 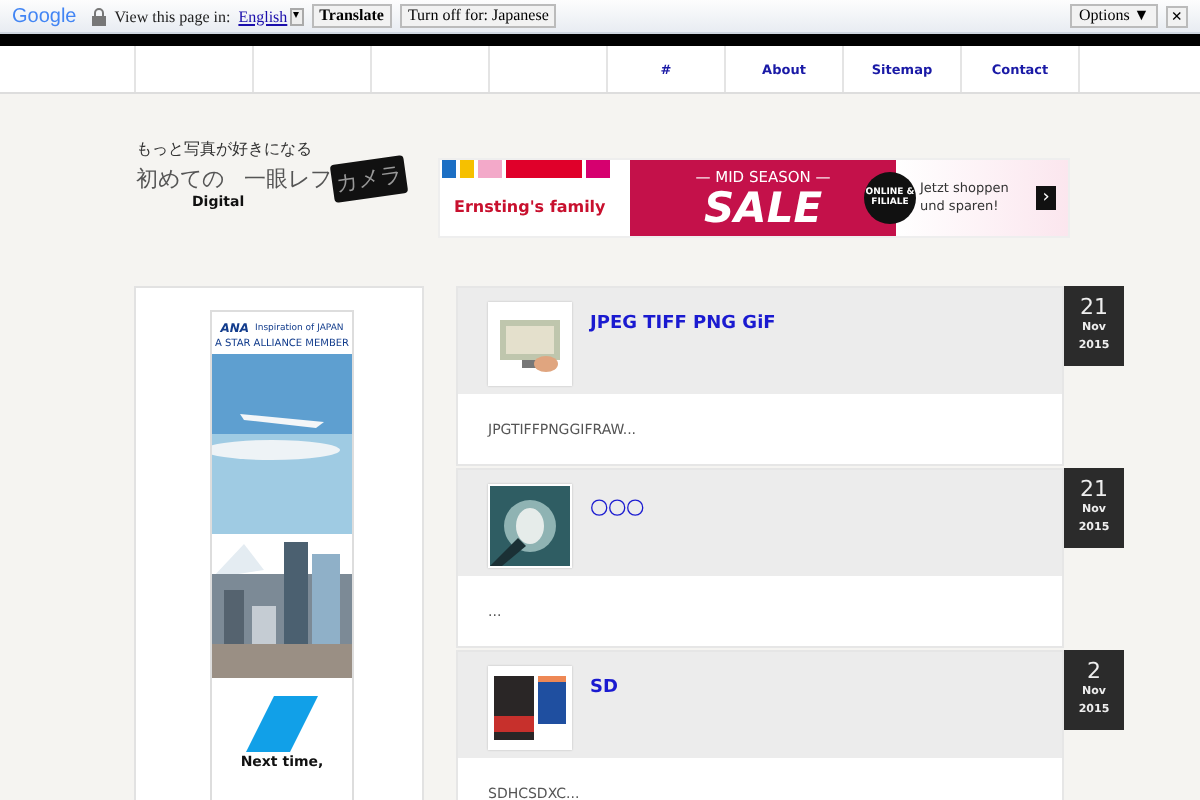 What do you see at coordinates (478, 16) in the screenshot?
I see `turn-off-button: Turn off for: Japanese` at bounding box center [478, 16].